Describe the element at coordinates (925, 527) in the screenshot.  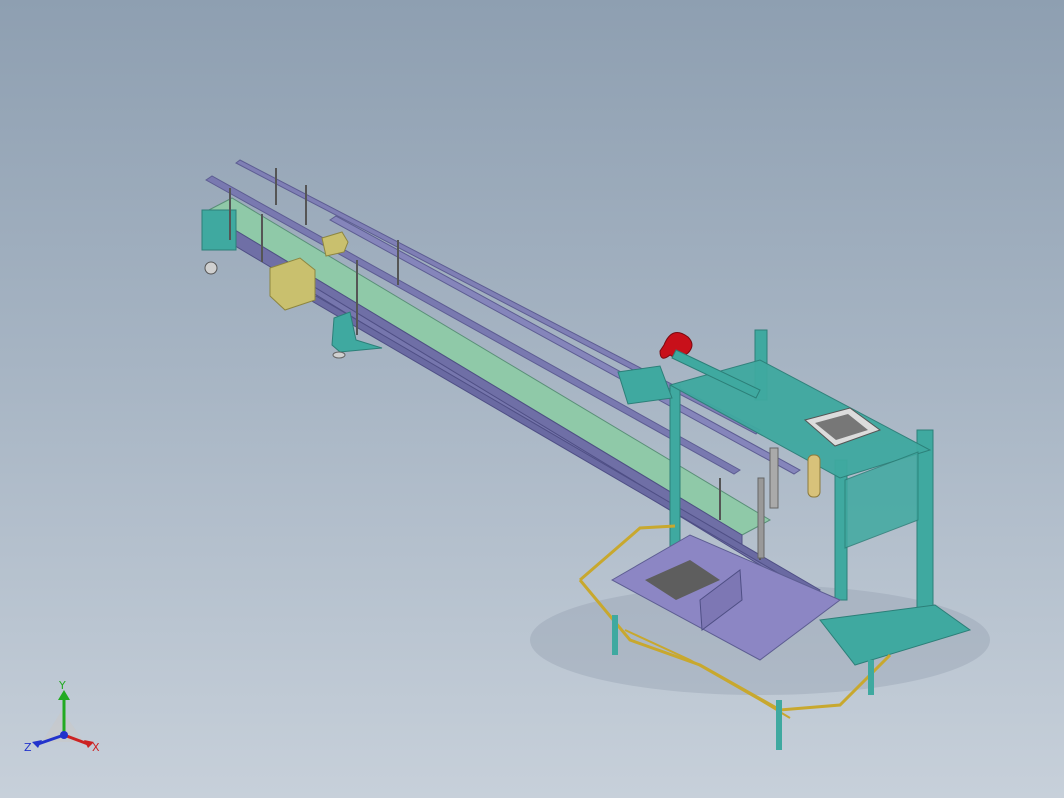
I see `frame-column-right` at that location.